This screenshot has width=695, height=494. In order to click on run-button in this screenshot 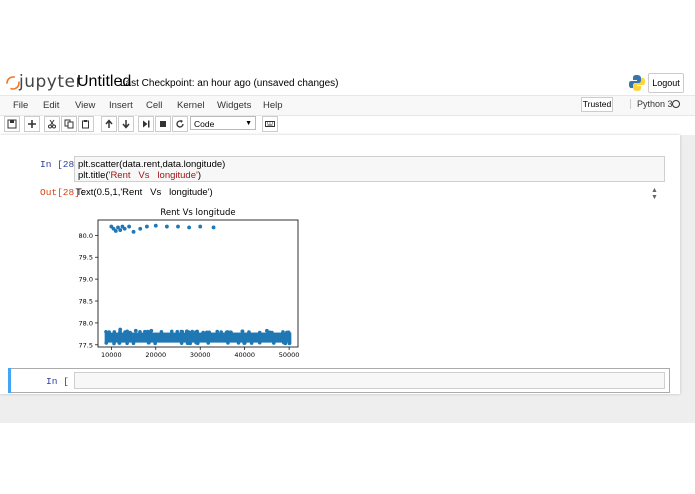, I will do `click(146, 124)`.